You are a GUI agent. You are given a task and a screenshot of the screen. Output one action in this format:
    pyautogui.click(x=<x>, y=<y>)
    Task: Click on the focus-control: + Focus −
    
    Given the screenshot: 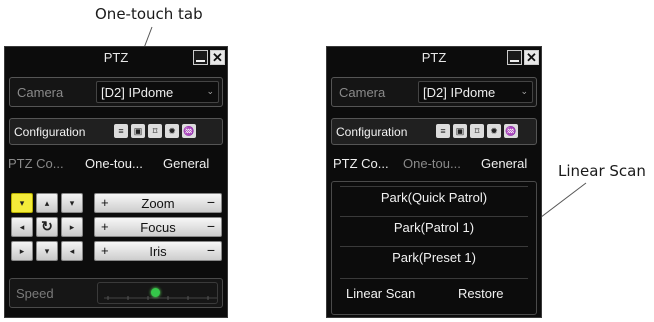 What is the action you would take?
    pyautogui.click(x=158, y=227)
    